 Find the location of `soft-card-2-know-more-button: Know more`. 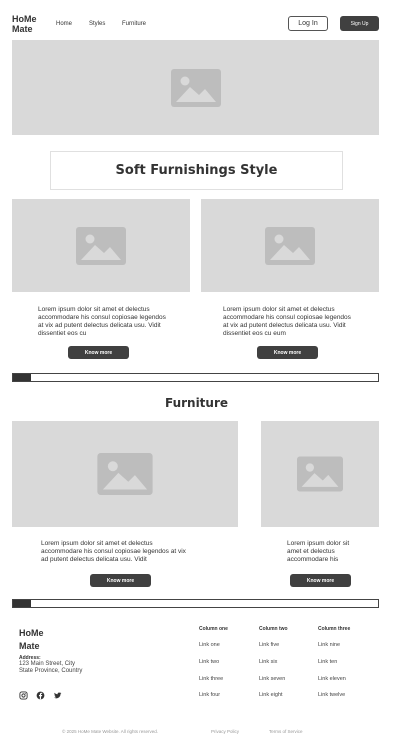

soft-card-2-know-more-button: Know more is located at coordinates (287, 352).